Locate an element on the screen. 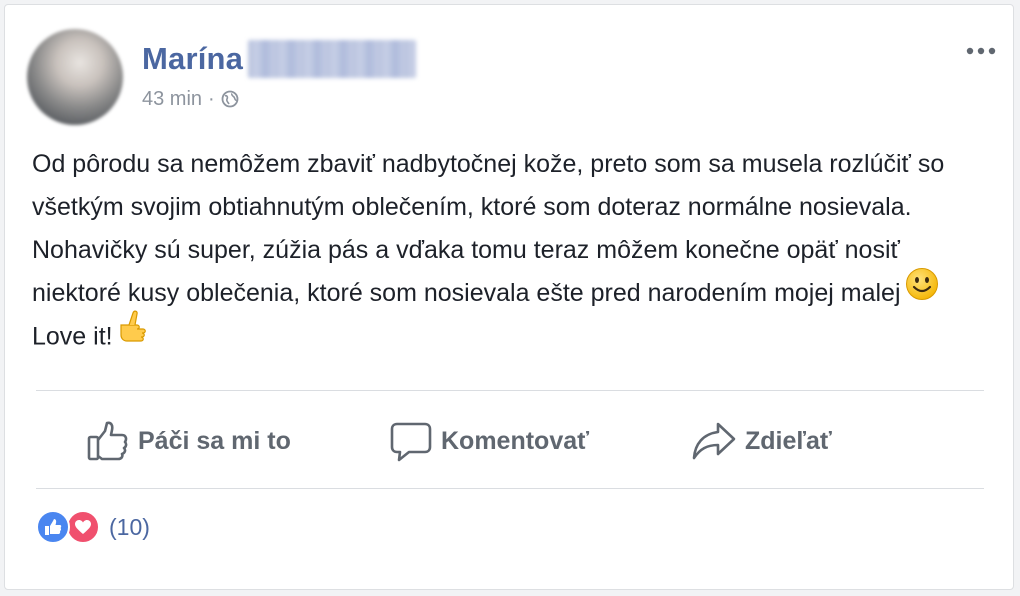  smile-emoji-icon is located at coordinates (922, 291).